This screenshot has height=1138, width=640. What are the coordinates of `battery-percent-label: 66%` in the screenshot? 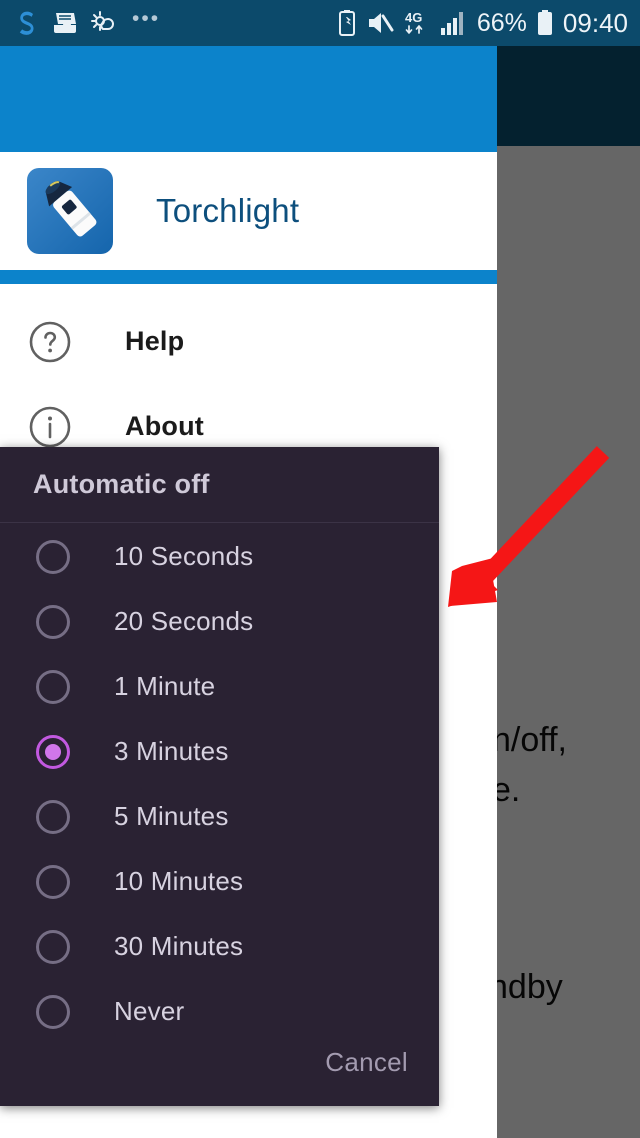 It's located at (501, 23).